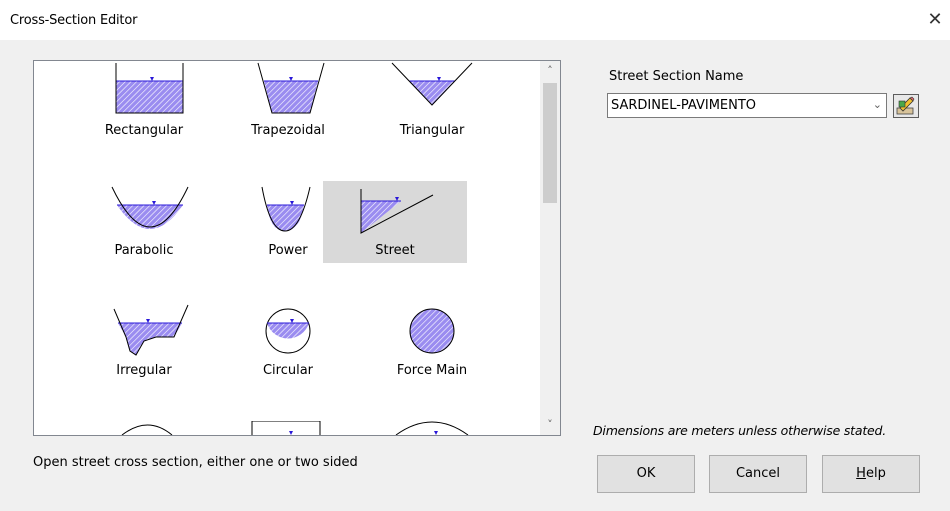  Describe the element at coordinates (288, 342) in the screenshot. I see `shape-circular: Circular` at that location.